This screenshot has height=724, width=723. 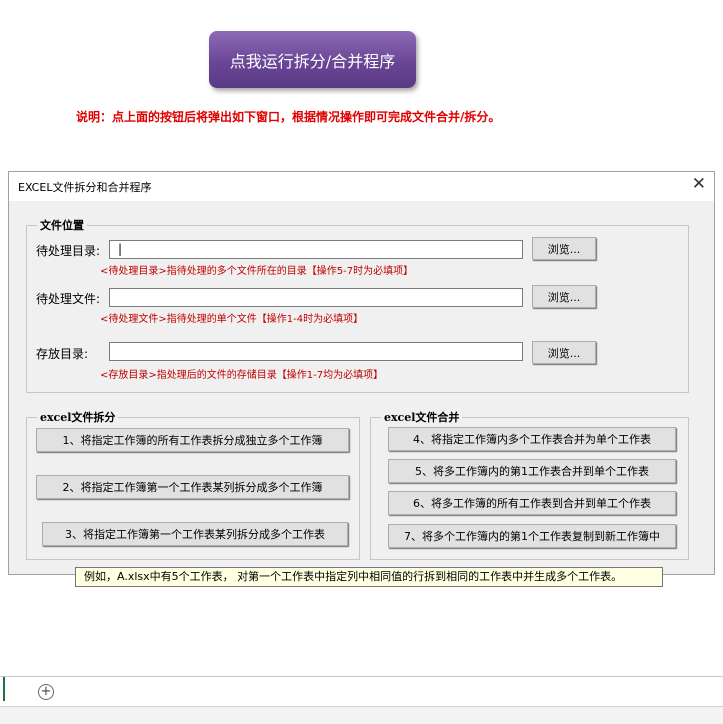 I want to click on file-location-legend: 文件位置, so click(x=62, y=225).